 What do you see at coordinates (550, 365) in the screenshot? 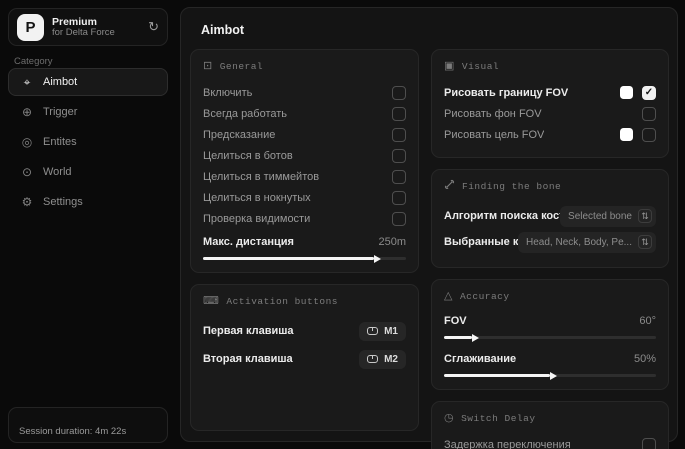
I see `smoothing-slider-block: Сглаживание 50%` at bounding box center [550, 365].